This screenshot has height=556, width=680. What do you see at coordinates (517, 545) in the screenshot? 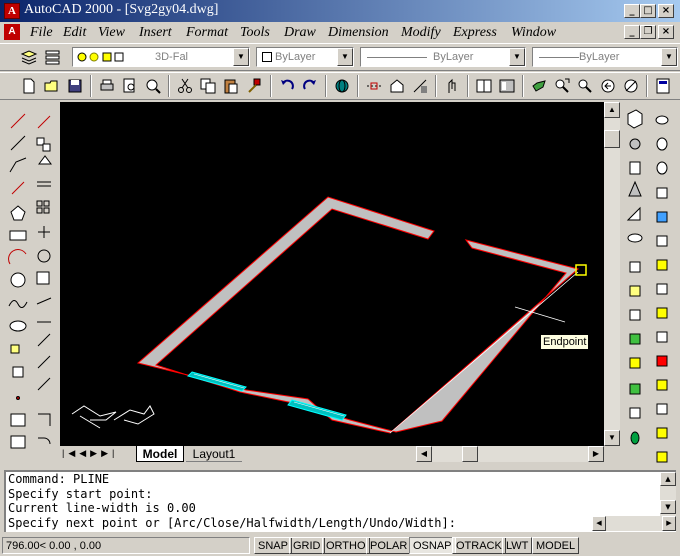
I see `lwt-toggle: LWT` at bounding box center [517, 545].